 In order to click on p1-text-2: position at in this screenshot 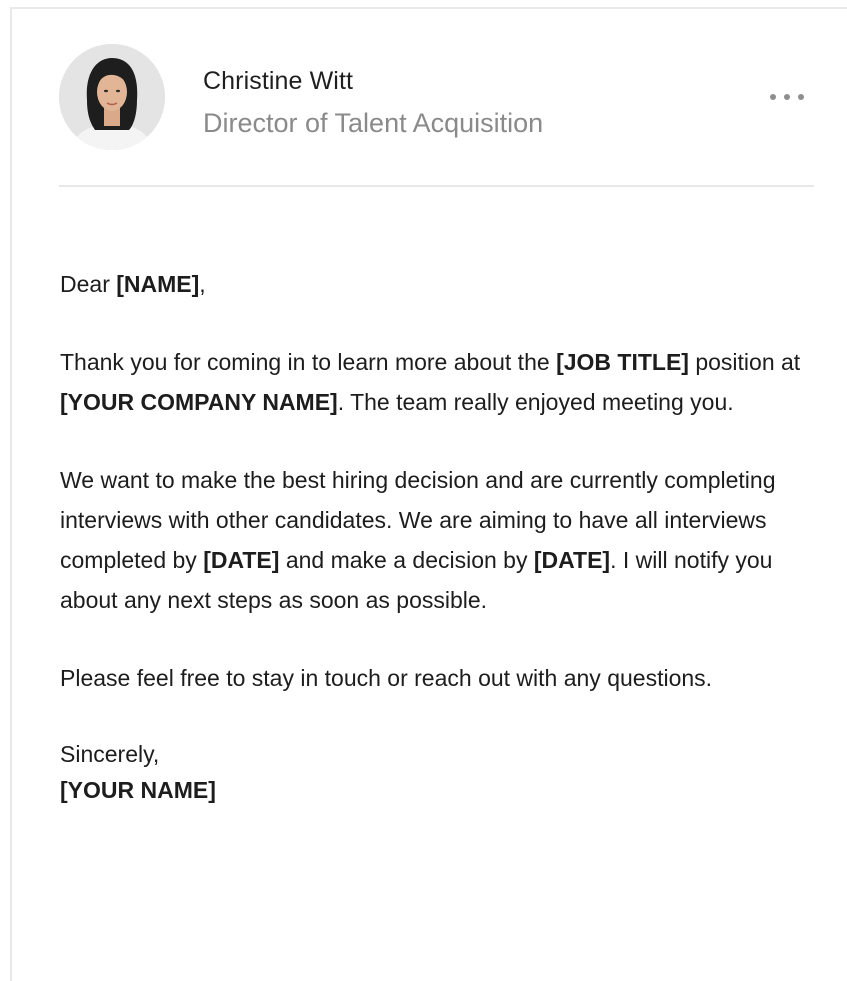, I will do `click(744, 362)`.